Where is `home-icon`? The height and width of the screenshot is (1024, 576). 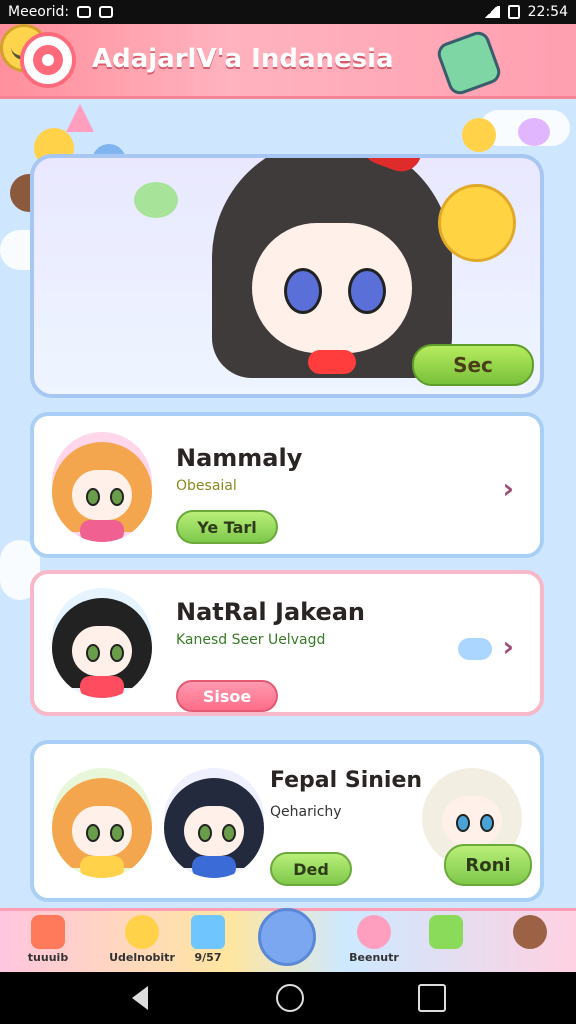
home-icon is located at coordinates (290, 998).